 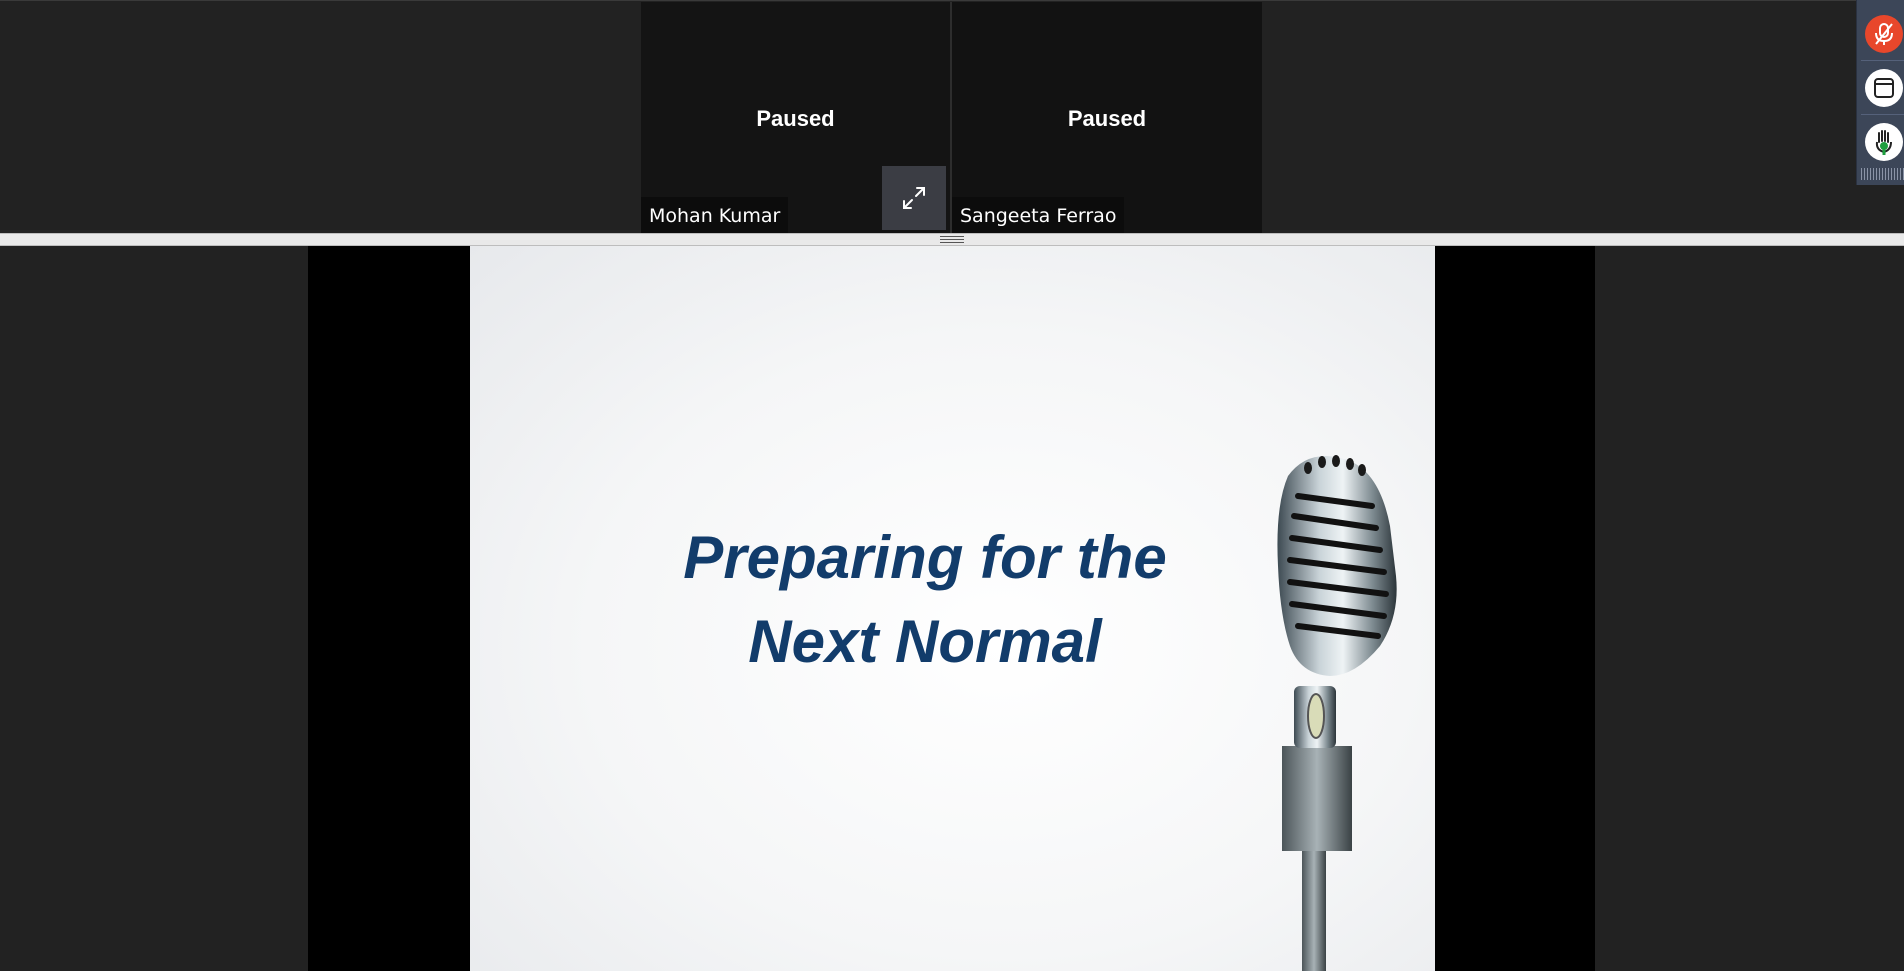 I want to click on window-icon, so click(x=1884, y=88).